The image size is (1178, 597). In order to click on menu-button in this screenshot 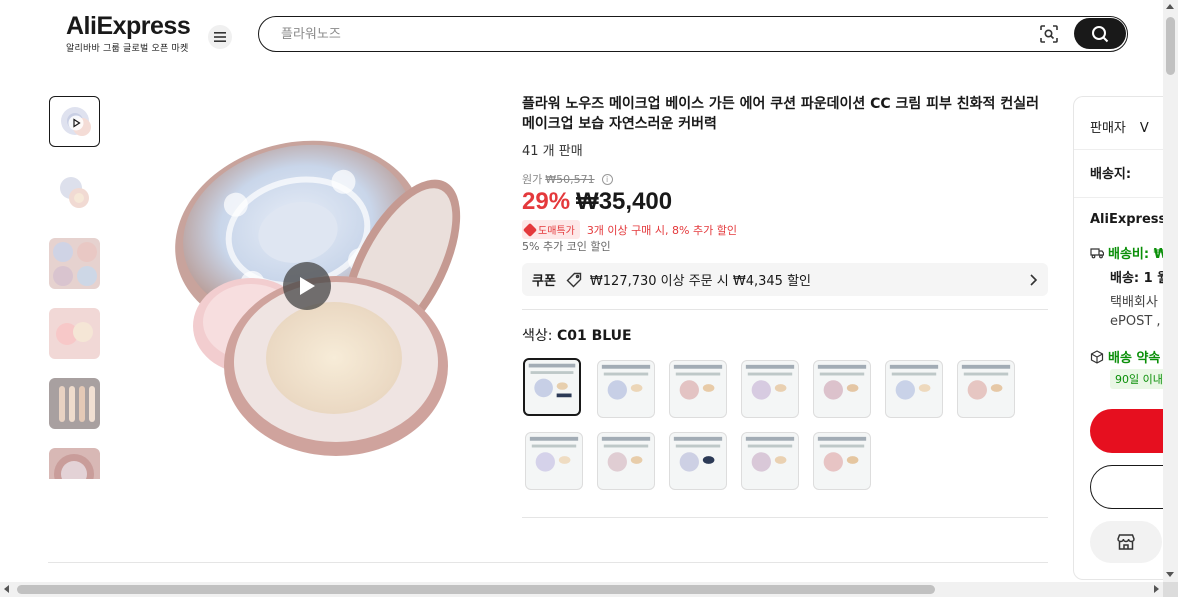, I will do `click(220, 37)`.